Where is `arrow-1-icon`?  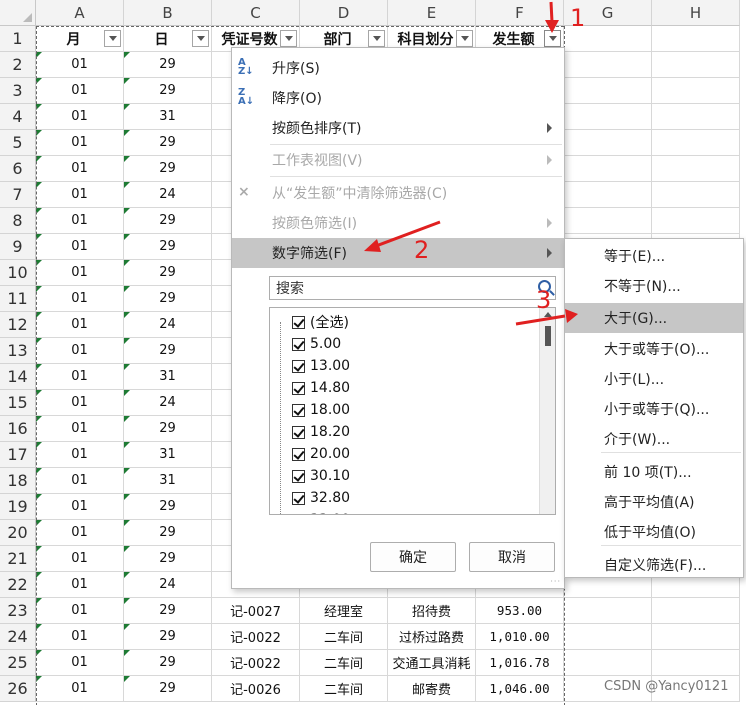 arrow-1-icon is located at coordinates (551, 12).